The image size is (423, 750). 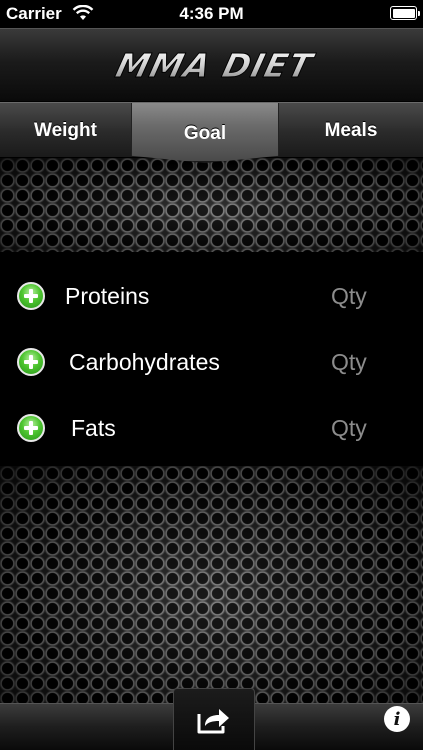 I want to click on nutrient-label: Carbohydrates, so click(x=144, y=362).